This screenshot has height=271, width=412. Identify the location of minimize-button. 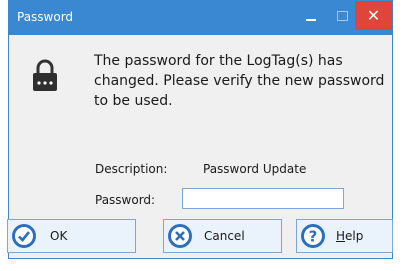
(311, 17).